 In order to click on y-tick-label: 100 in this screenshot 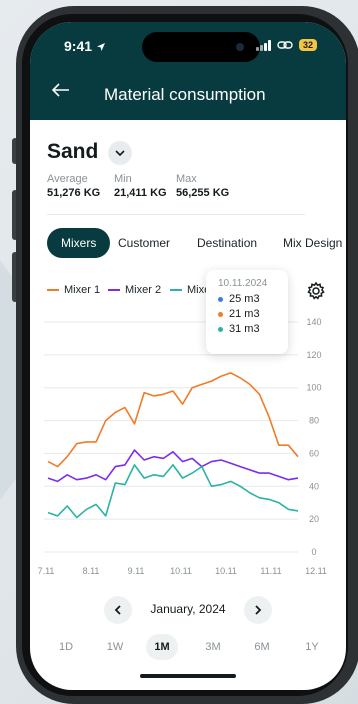, I will do `click(313, 388)`.